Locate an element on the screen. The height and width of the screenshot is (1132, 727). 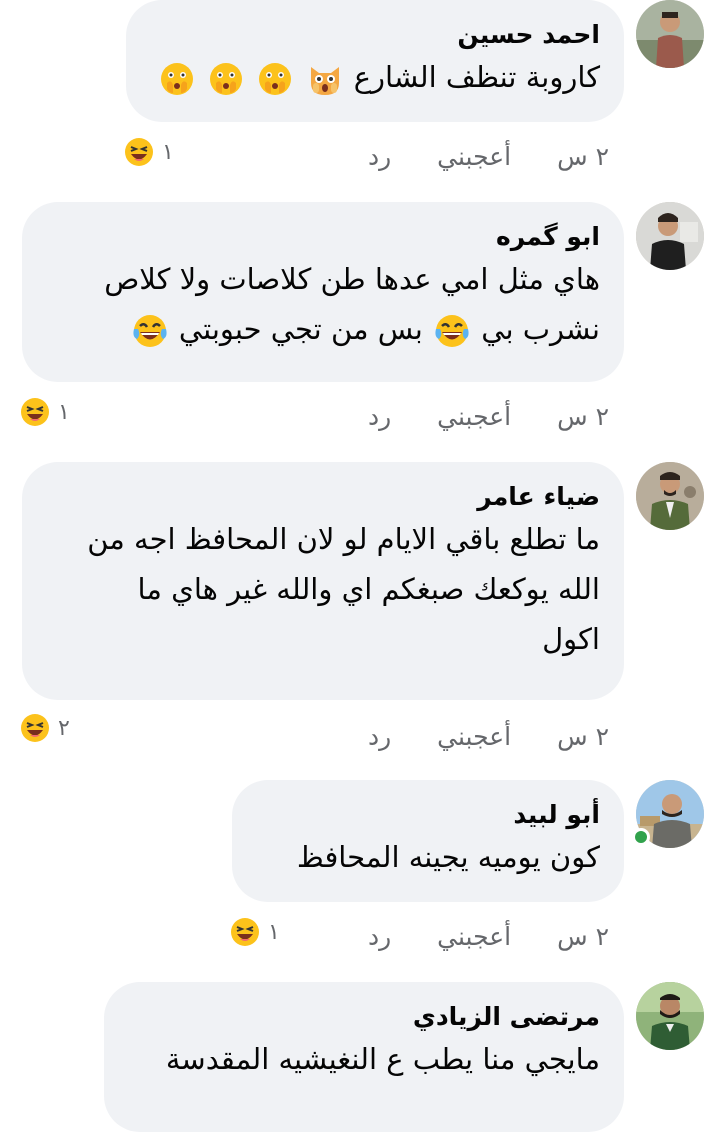
comment-text-line: مايجي منا يطب ع النغيشيه المقدسة is located at coordinates (382, 1059).